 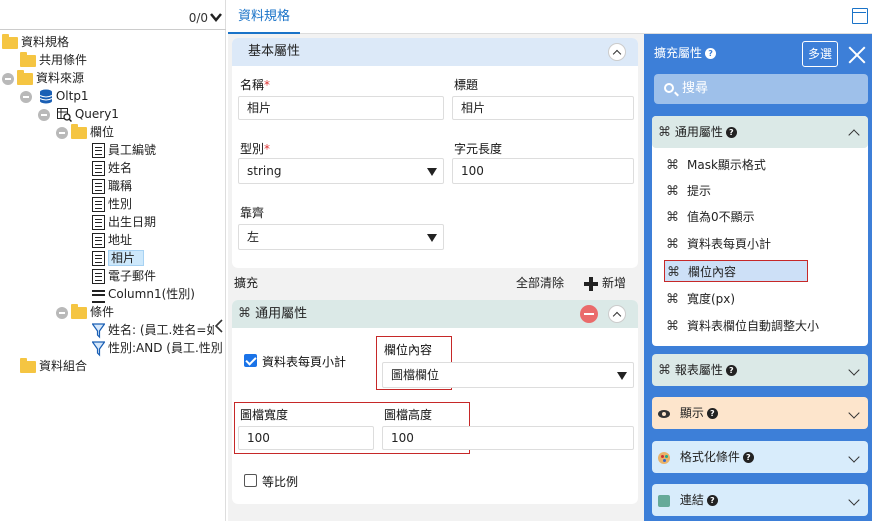 I want to click on format-conditions-section: 格式化條件?, so click(x=760, y=457).